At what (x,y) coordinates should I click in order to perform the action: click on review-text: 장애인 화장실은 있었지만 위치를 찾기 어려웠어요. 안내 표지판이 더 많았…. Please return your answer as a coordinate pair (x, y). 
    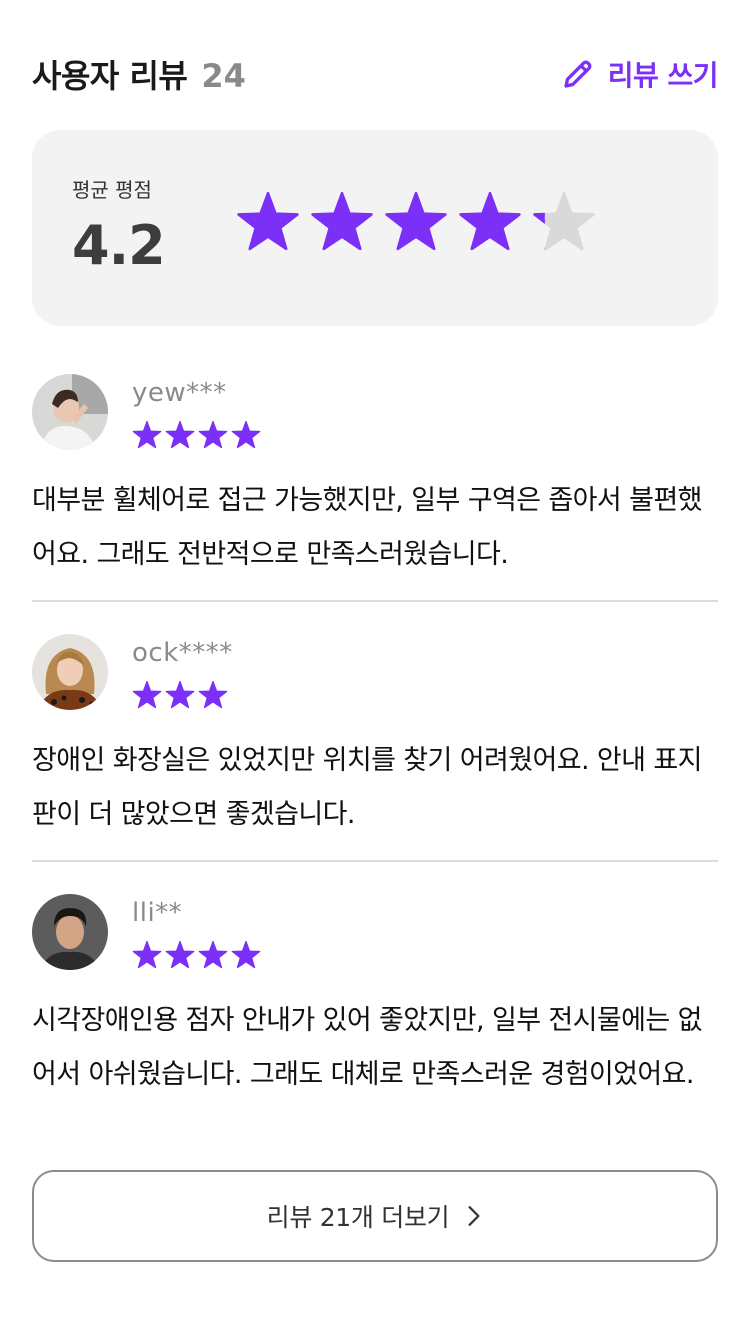
    Looking at the image, I should click on (367, 787).